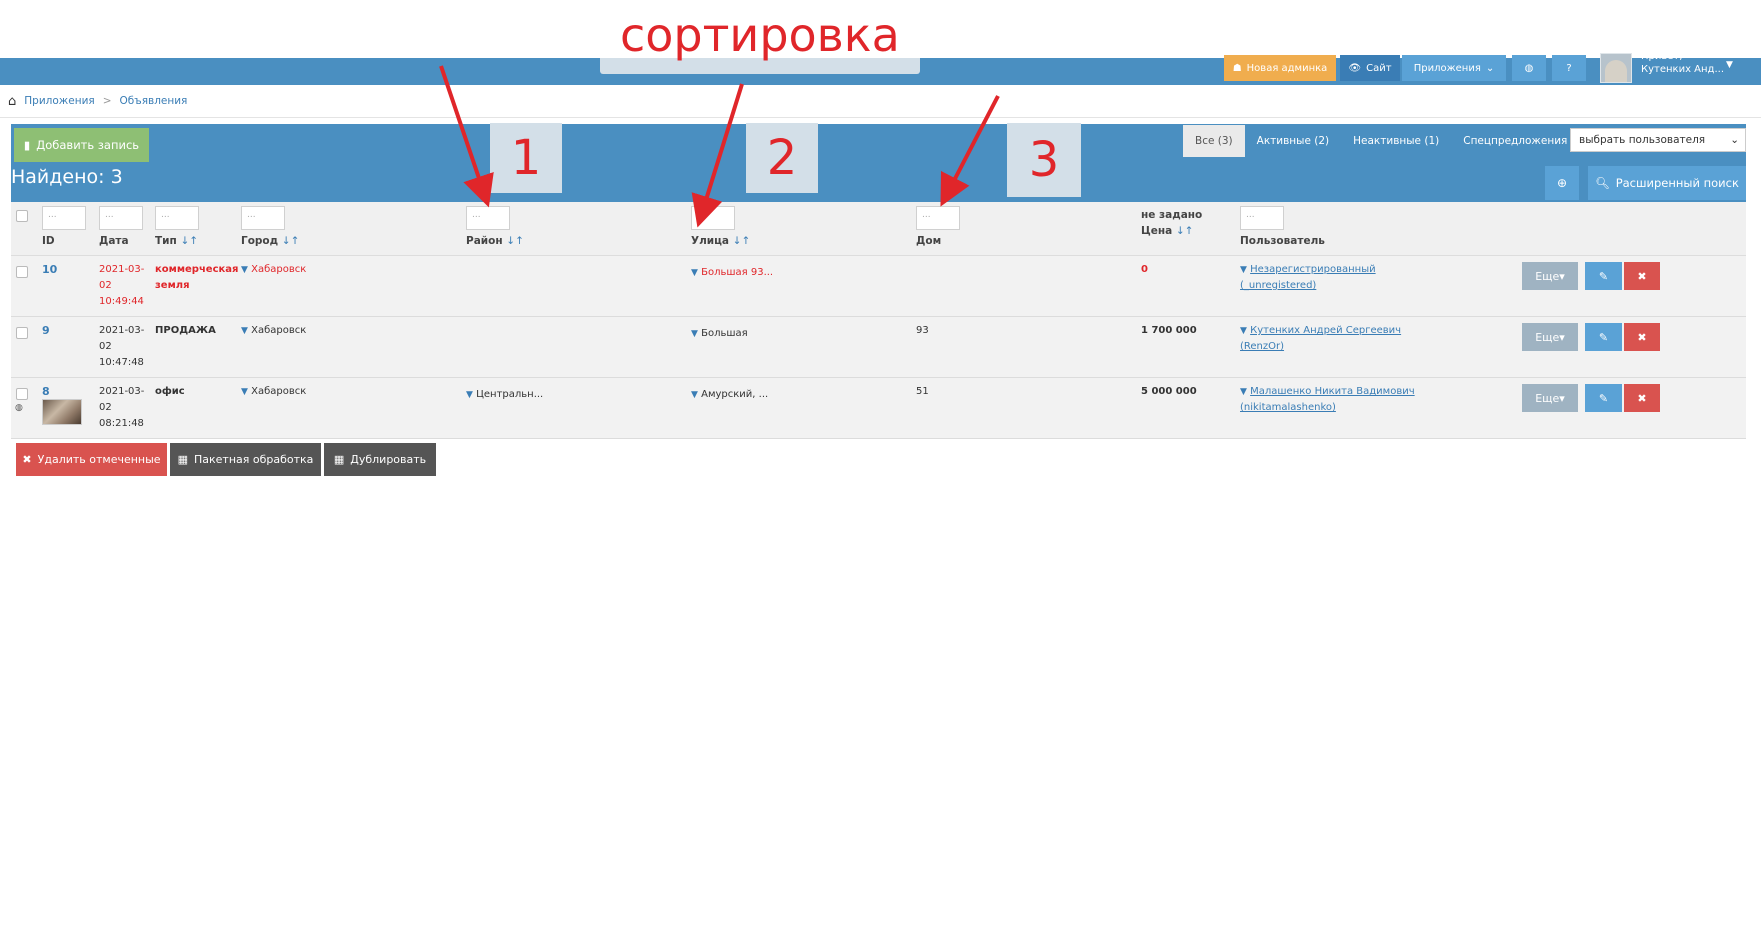 The height and width of the screenshot is (931, 1761). Describe the element at coordinates (1658, 140) in the screenshot. I see `user-select: выбрать пользователя ⌄` at that location.